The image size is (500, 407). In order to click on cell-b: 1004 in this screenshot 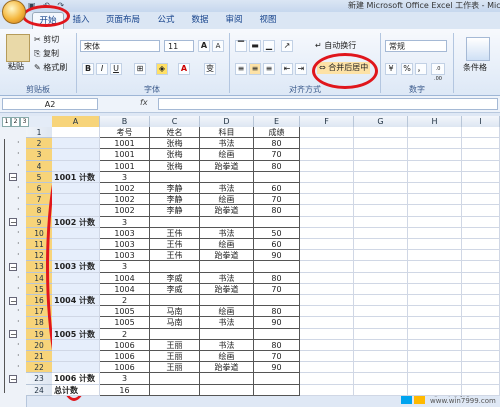, I will do `click(125, 278)`.